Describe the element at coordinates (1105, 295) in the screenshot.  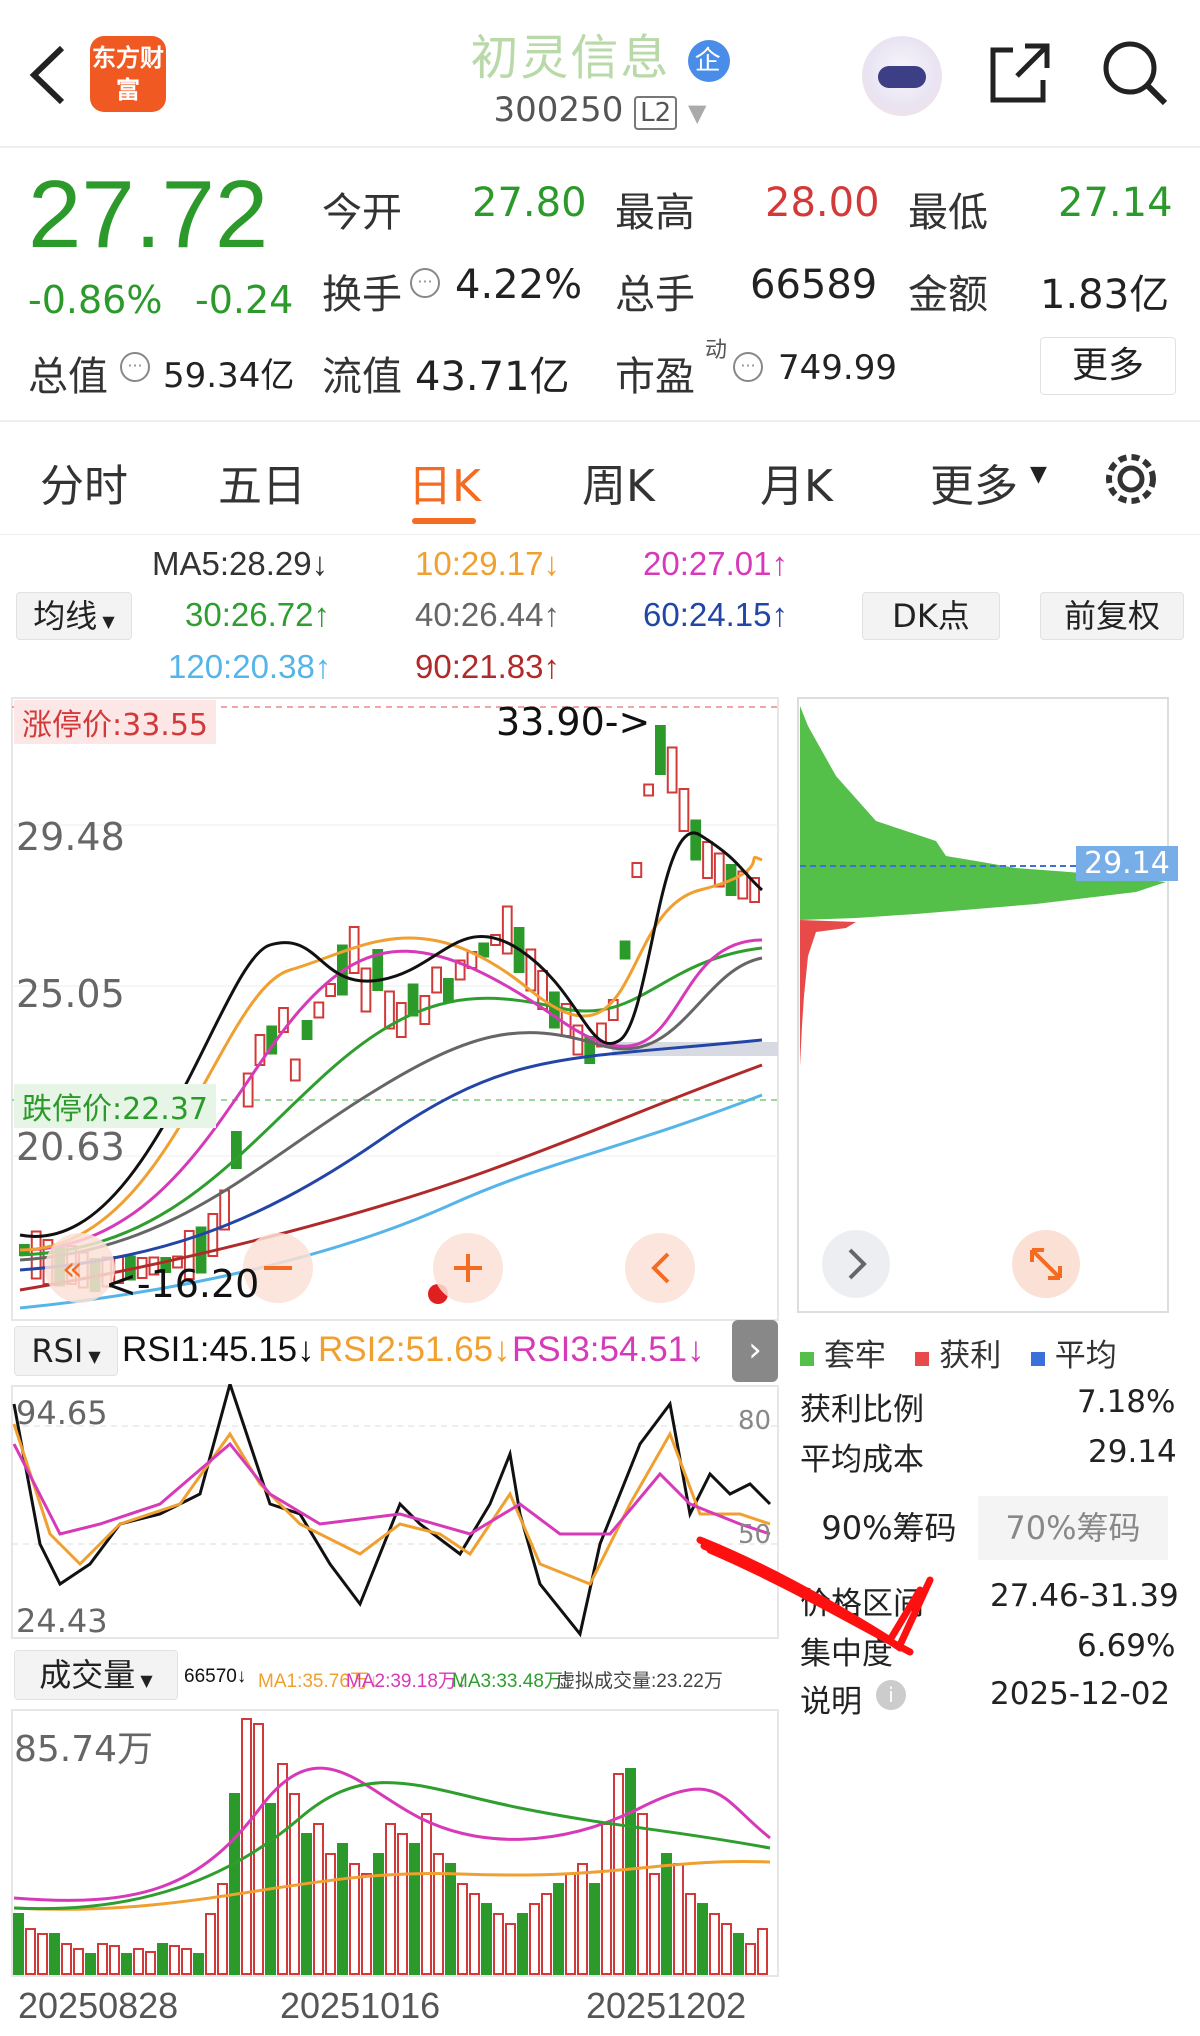
I see `amount-value: 1.83亿` at that location.